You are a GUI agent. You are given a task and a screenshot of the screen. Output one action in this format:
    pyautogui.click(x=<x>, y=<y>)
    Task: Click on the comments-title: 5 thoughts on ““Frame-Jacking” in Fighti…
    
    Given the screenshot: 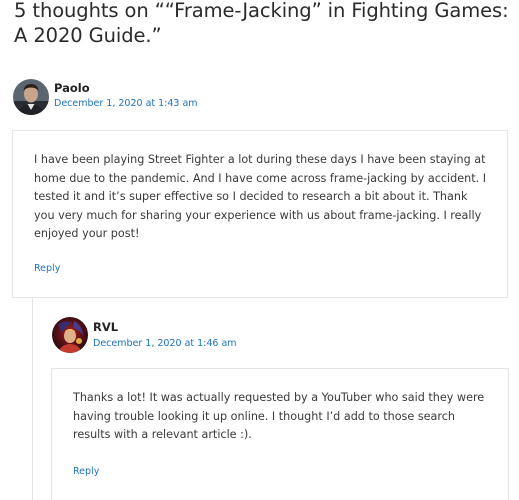 What is the action you would take?
    pyautogui.click(x=261, y=23)
    